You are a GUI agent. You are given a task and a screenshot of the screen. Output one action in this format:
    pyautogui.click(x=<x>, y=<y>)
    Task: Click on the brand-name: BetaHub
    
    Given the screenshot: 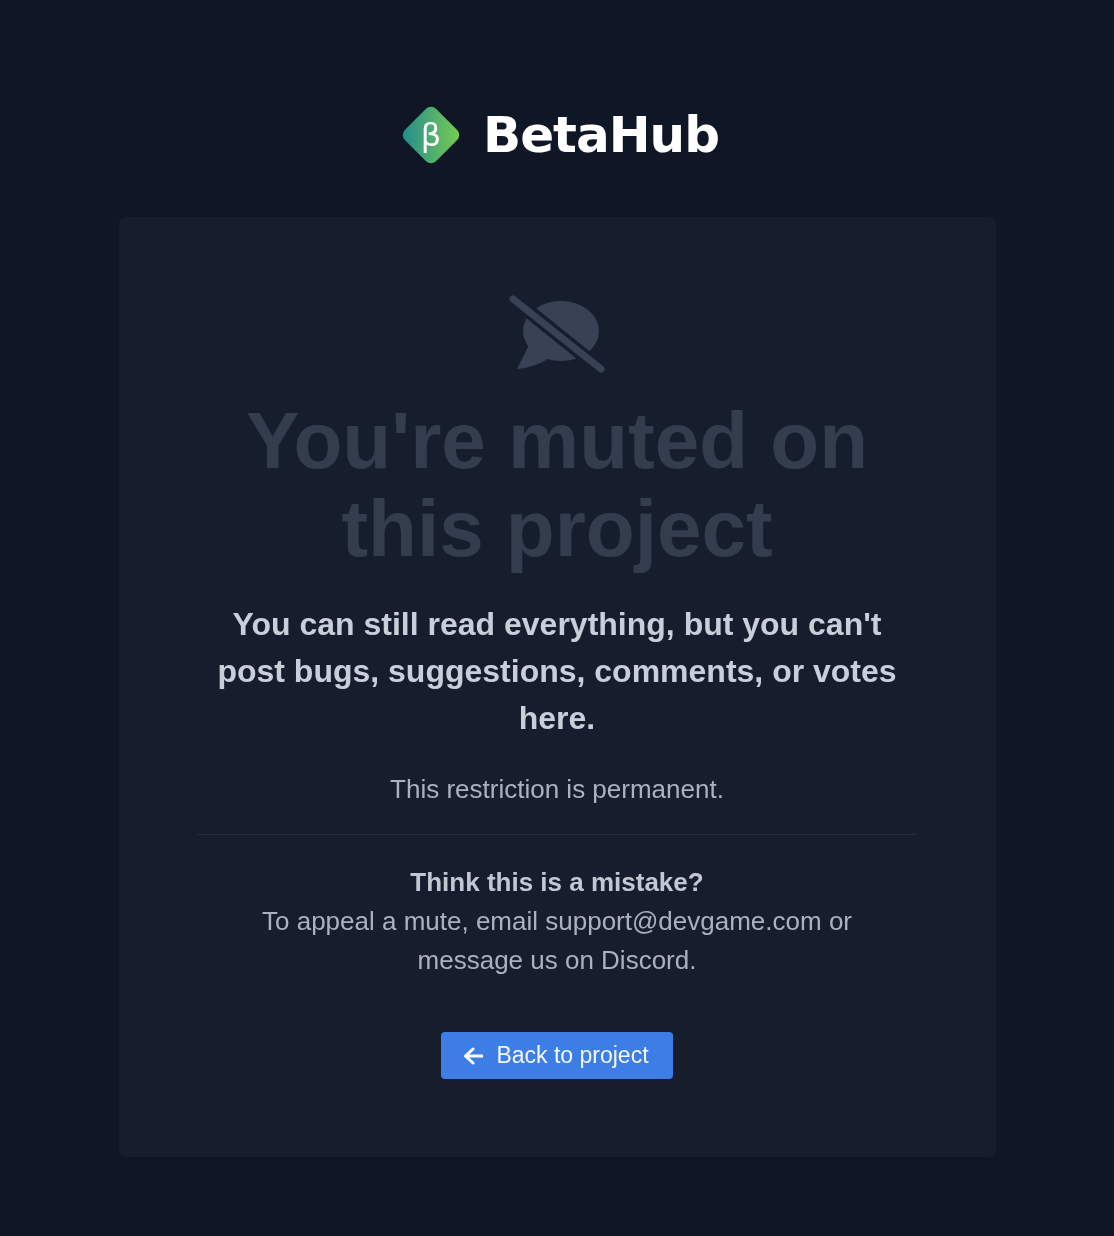 What is the action you would take?
    pyautogui.click(x=601, y=135)
    